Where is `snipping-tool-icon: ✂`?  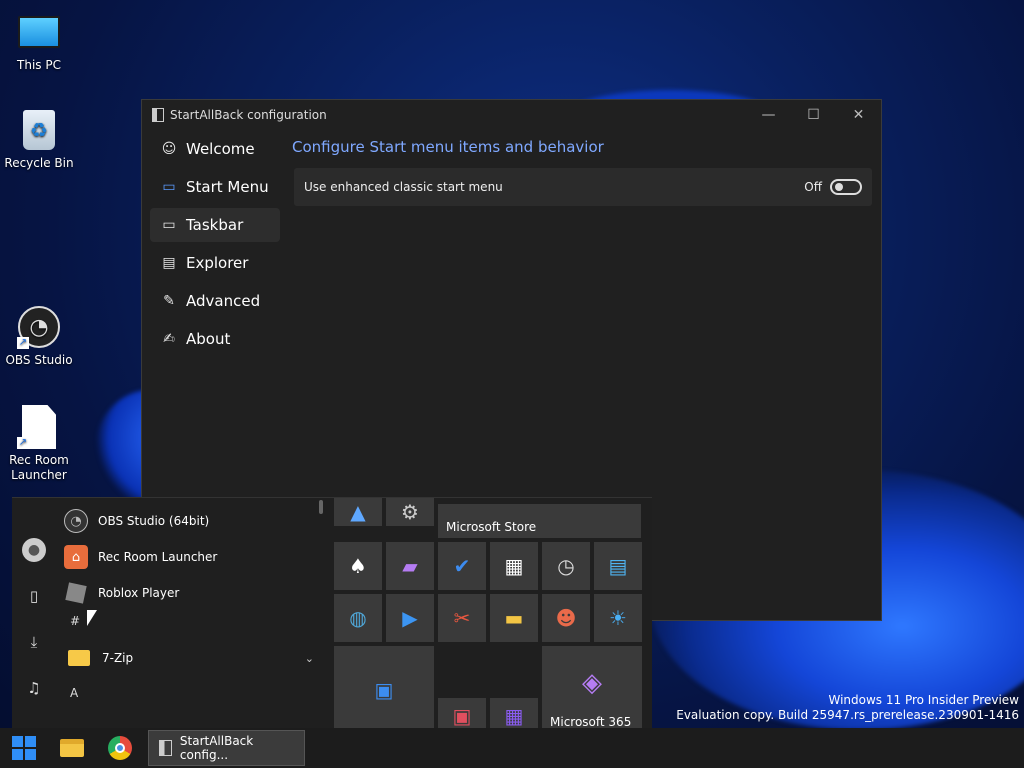 snipping-tool-icon: ✂ is located at coordinates (462, 618).